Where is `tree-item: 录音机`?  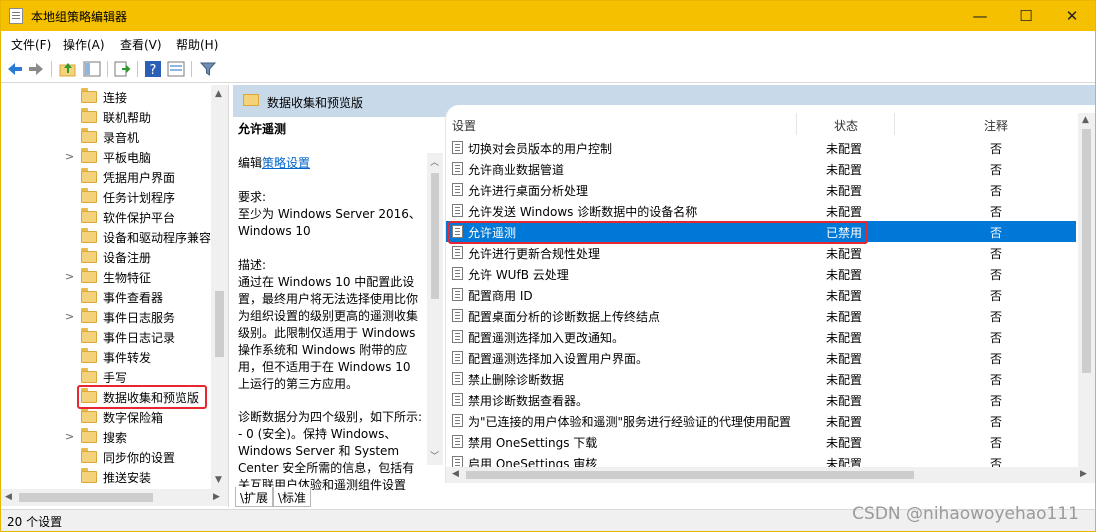 tree-item: 录音机 is located at coordinates (106, 137).